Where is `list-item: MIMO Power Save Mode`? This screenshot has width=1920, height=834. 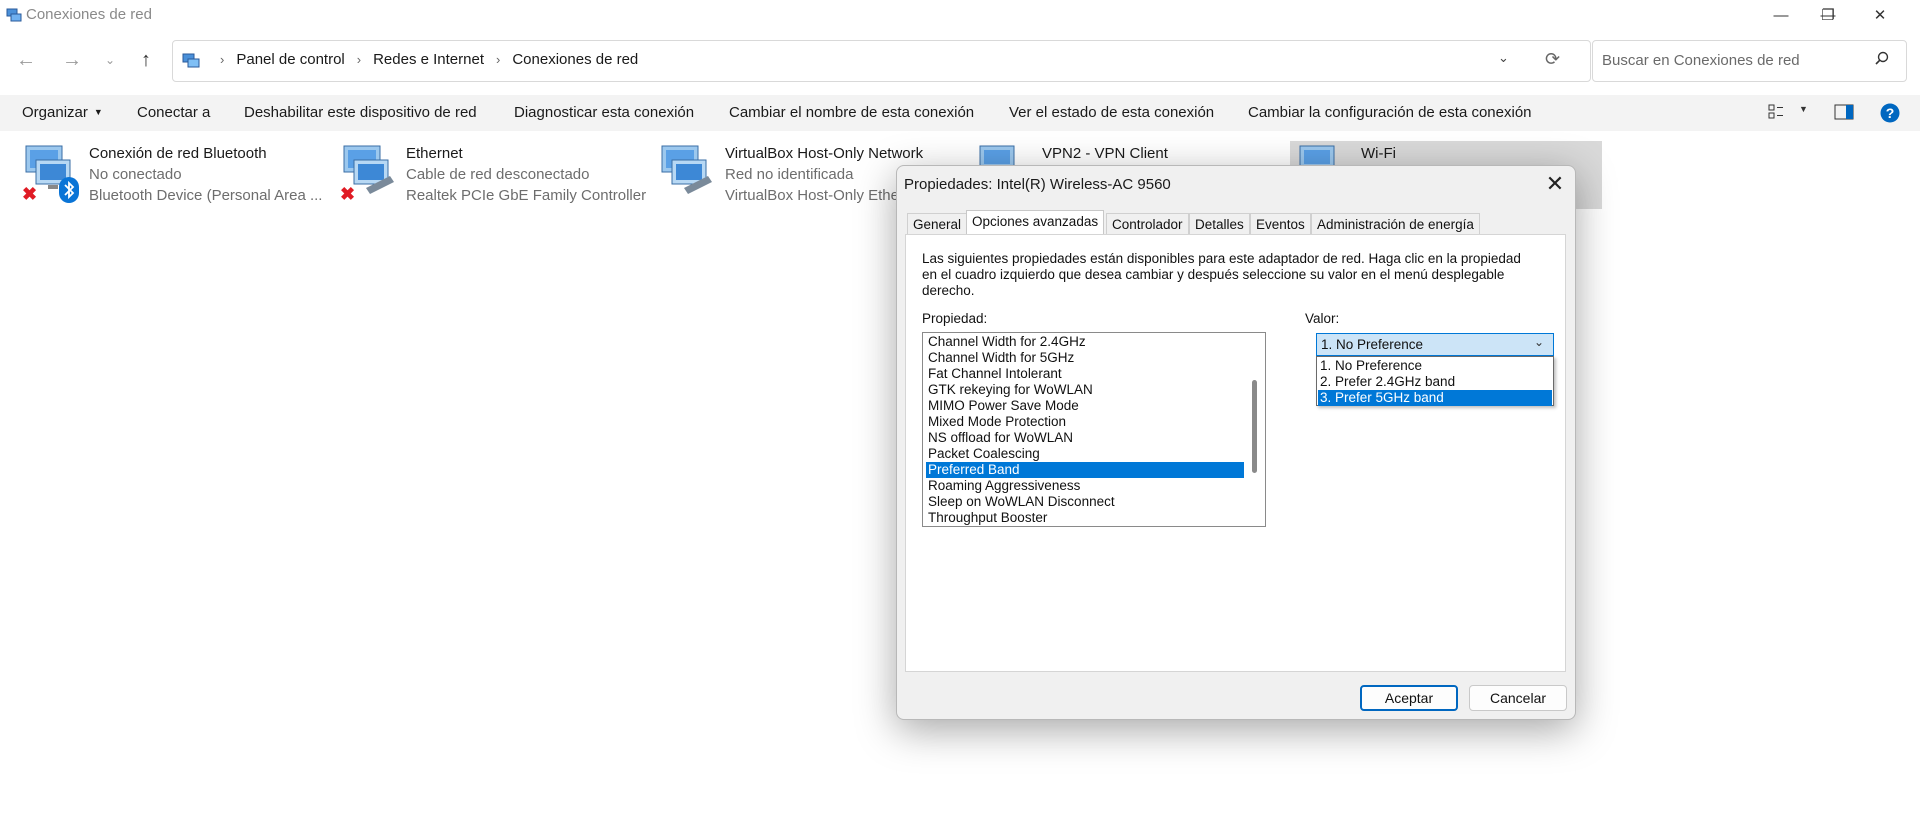 list-item: MIMO Power Save Mode is located at coordinates (1085, 406).